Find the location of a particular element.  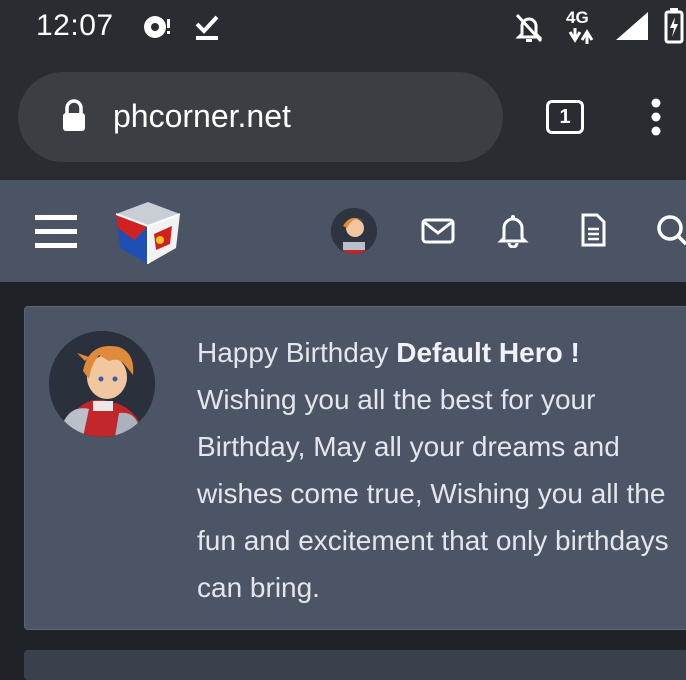

hamburger-menu-icon is located at coordinates (56, 233).